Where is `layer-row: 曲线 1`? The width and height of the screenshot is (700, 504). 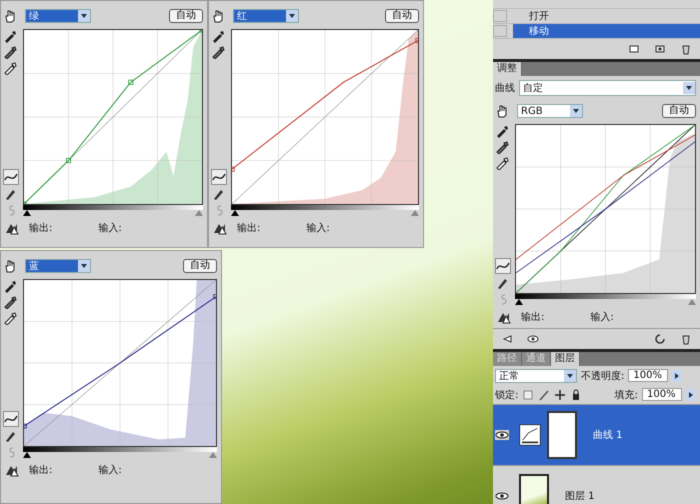 layer-row: 曲线 1 is located at coordinates (596, 434).